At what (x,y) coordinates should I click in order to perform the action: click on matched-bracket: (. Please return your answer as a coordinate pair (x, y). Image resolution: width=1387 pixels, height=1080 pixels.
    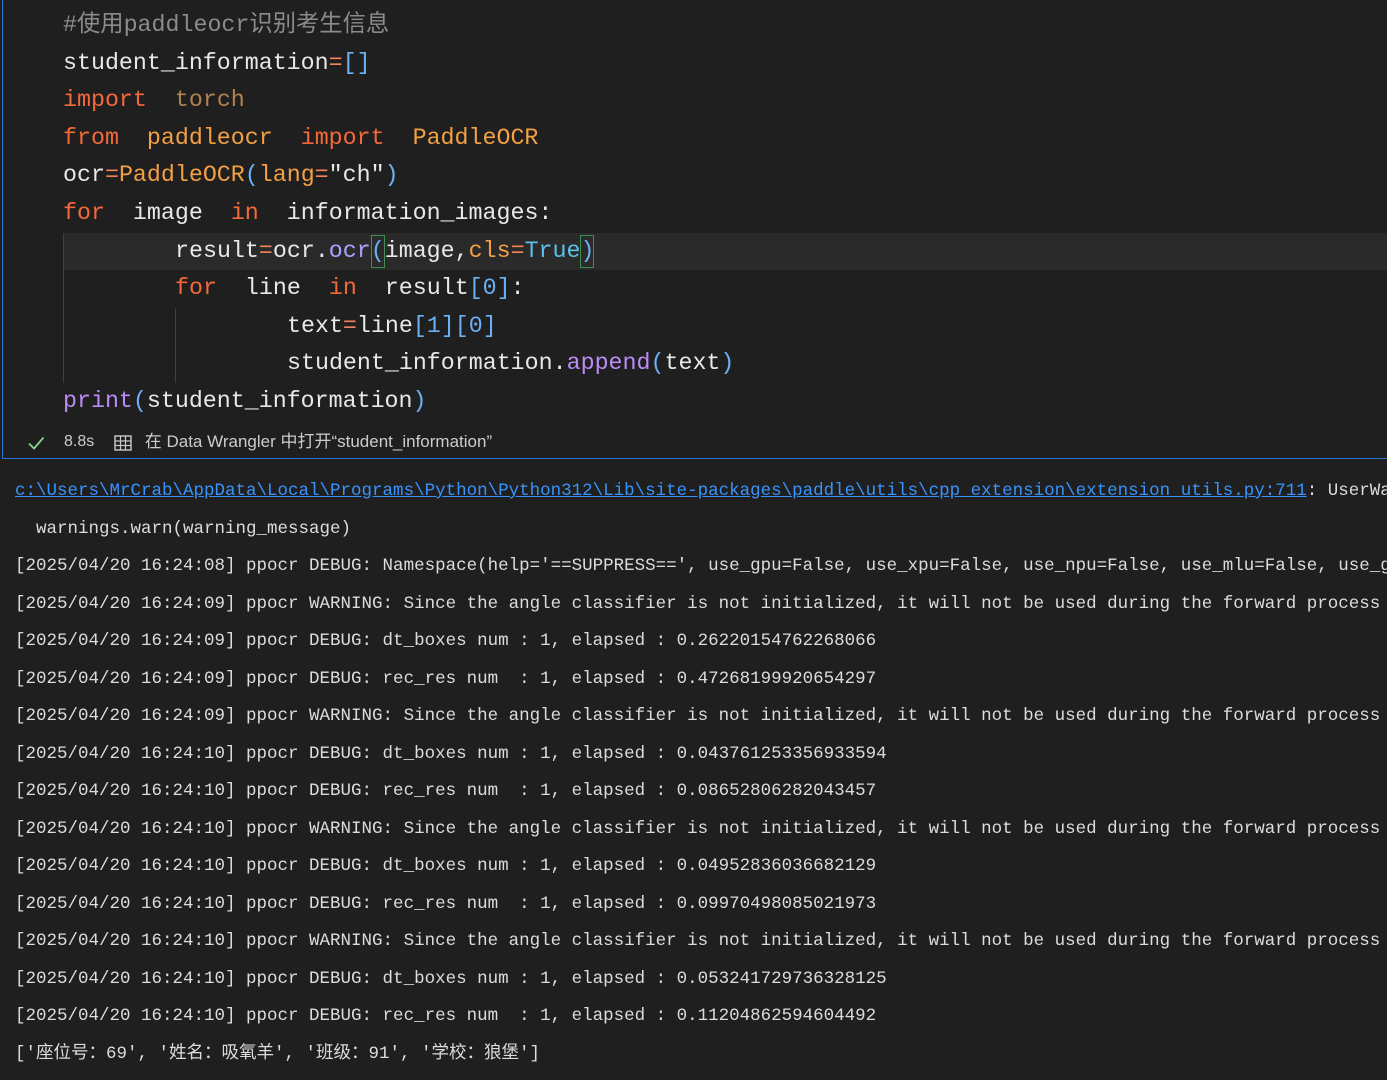
    Looking at the image, I should click on (378, 251).